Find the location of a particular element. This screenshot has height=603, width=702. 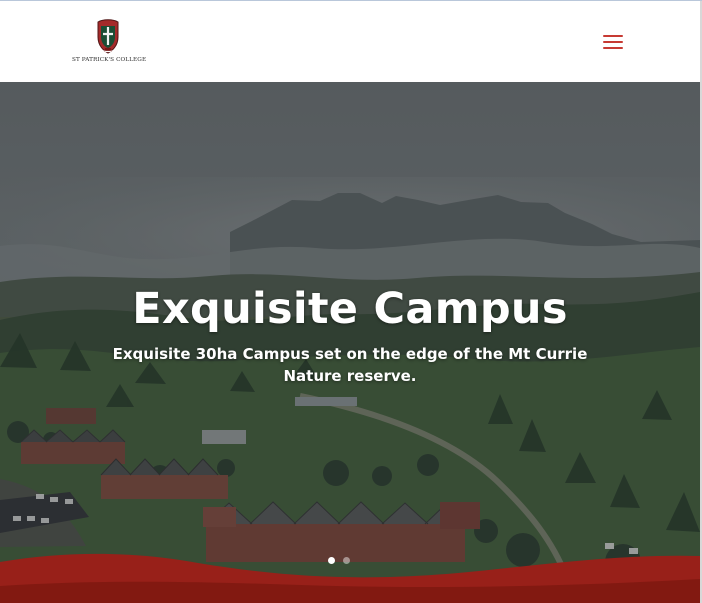

school-name: ST PATRICK'S COLLEGE is located at coordinates (109, 60).